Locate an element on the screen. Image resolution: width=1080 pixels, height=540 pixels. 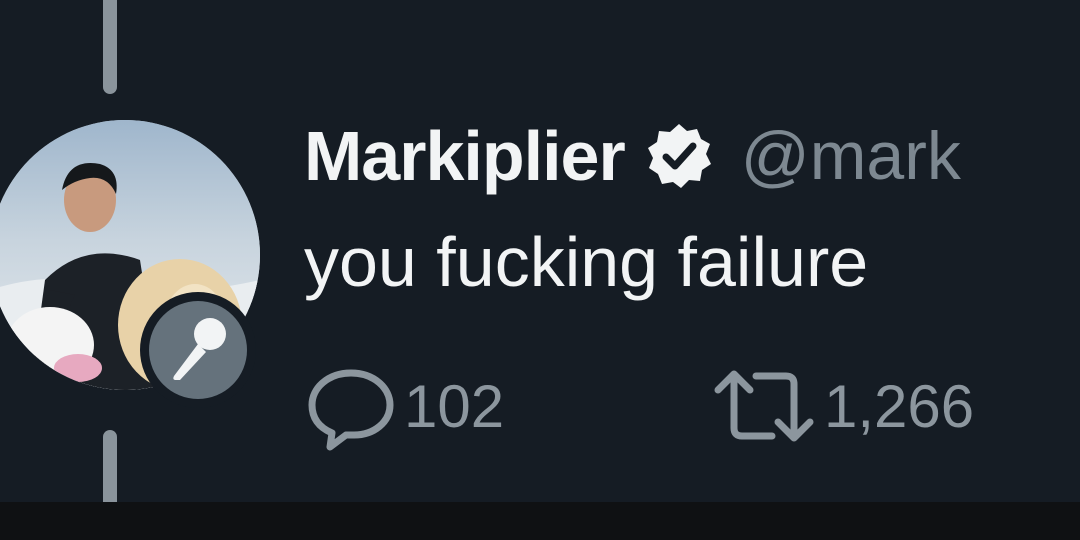
tweet-text: you fucking failure is located at coordinates (586, 262).